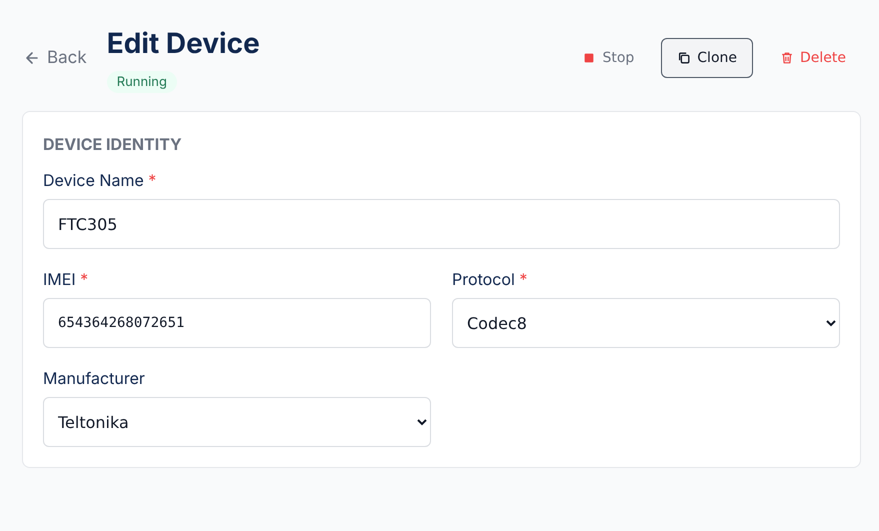 The width and height of the screenshot is (879, 531). I want to click on arrow-left-icon, so click(32, 58).